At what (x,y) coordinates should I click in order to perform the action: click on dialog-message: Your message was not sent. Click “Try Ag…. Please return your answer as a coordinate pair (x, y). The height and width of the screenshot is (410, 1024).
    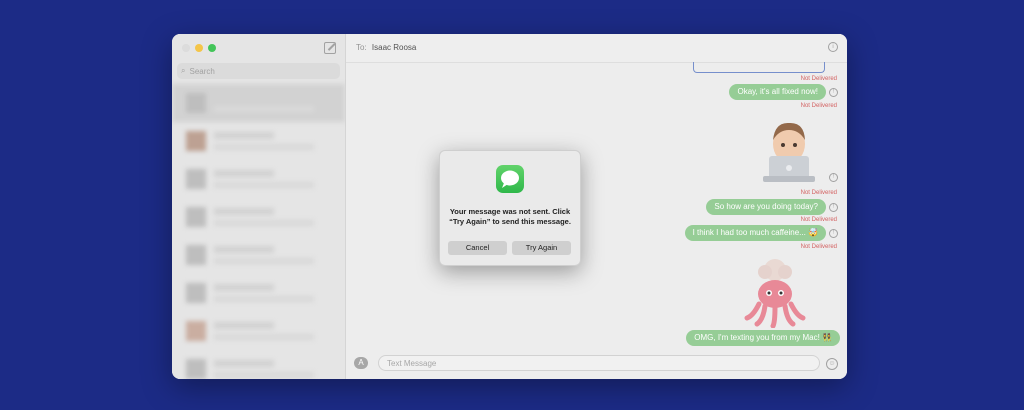
    Looking at the image, I should click on (510, 216).